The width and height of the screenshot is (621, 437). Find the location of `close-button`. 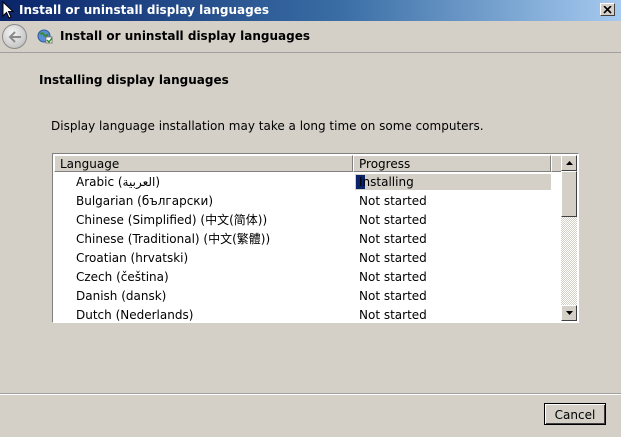

close-button is located at coordinates (607, 9).